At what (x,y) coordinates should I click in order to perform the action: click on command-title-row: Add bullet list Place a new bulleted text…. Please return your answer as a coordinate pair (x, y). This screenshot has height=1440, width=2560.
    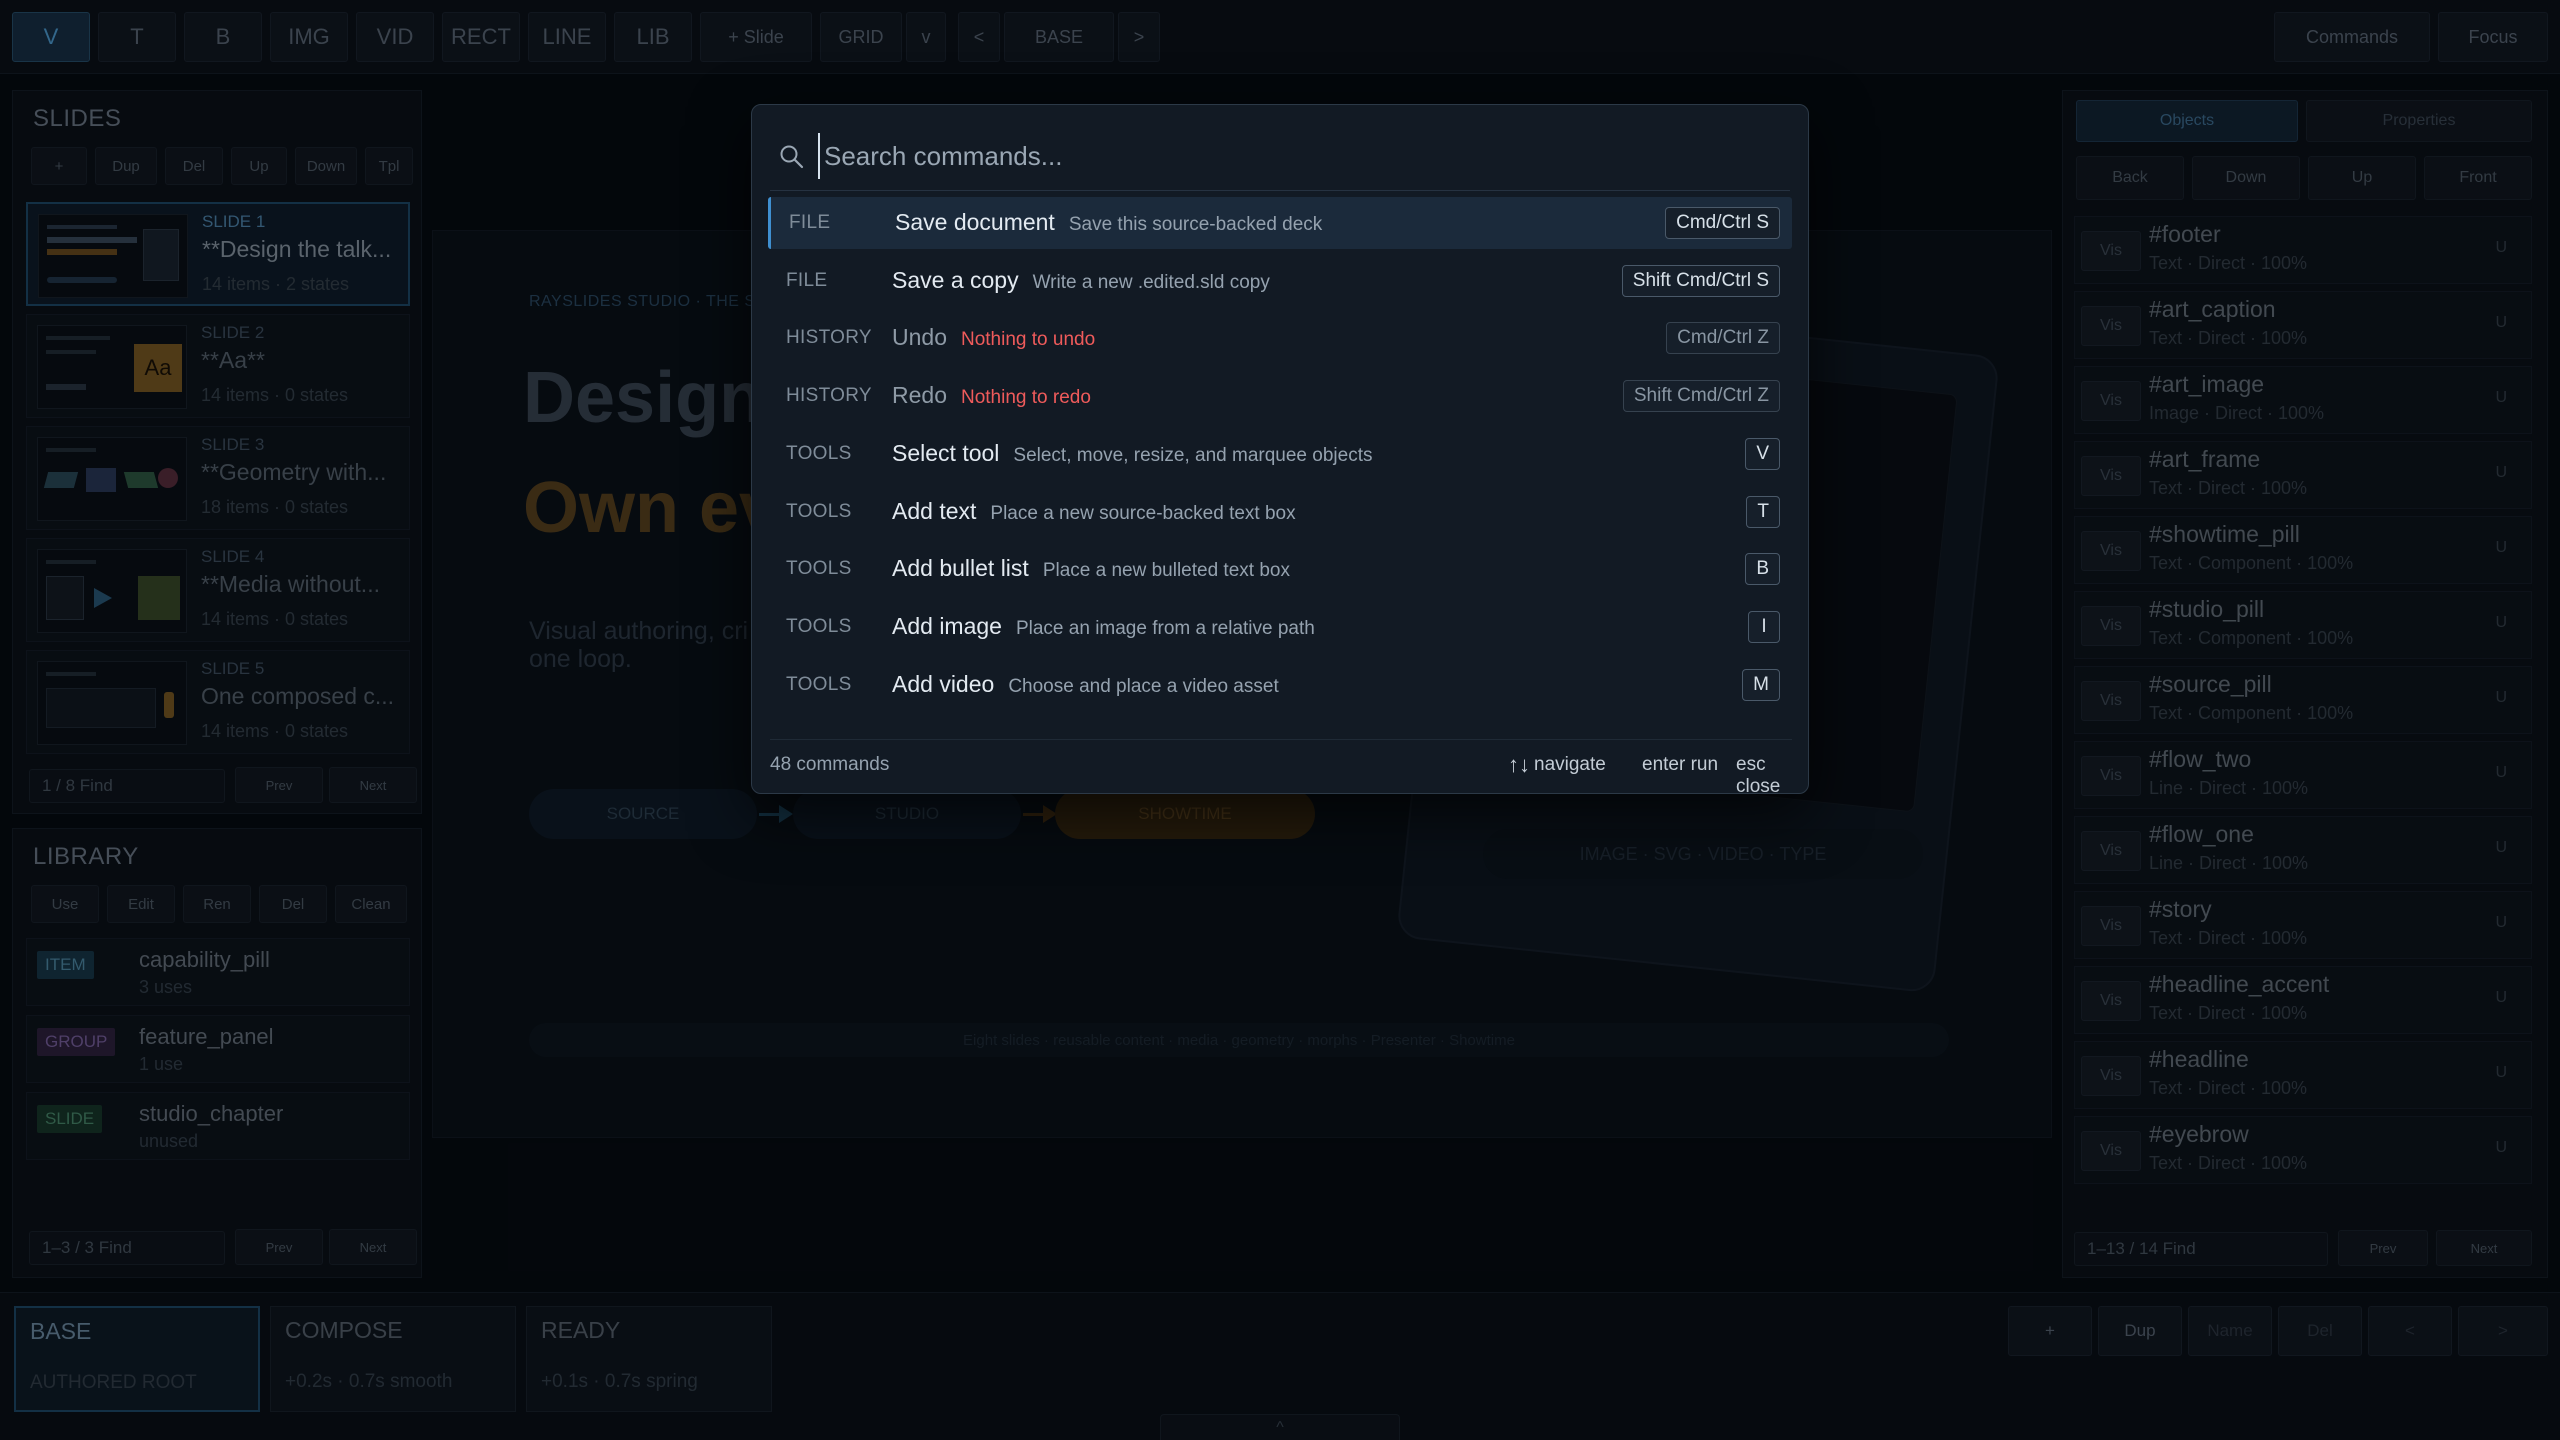
    Looking at the image, I should click on (1091, 568).